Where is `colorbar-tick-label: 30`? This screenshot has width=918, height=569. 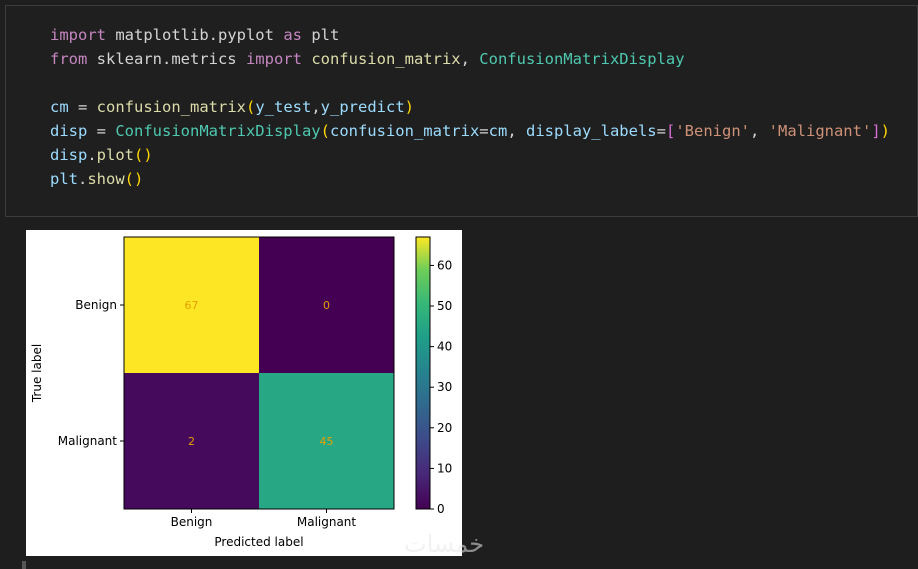
colorbar-tick-label: 30 is located at coordinates (444, 387).